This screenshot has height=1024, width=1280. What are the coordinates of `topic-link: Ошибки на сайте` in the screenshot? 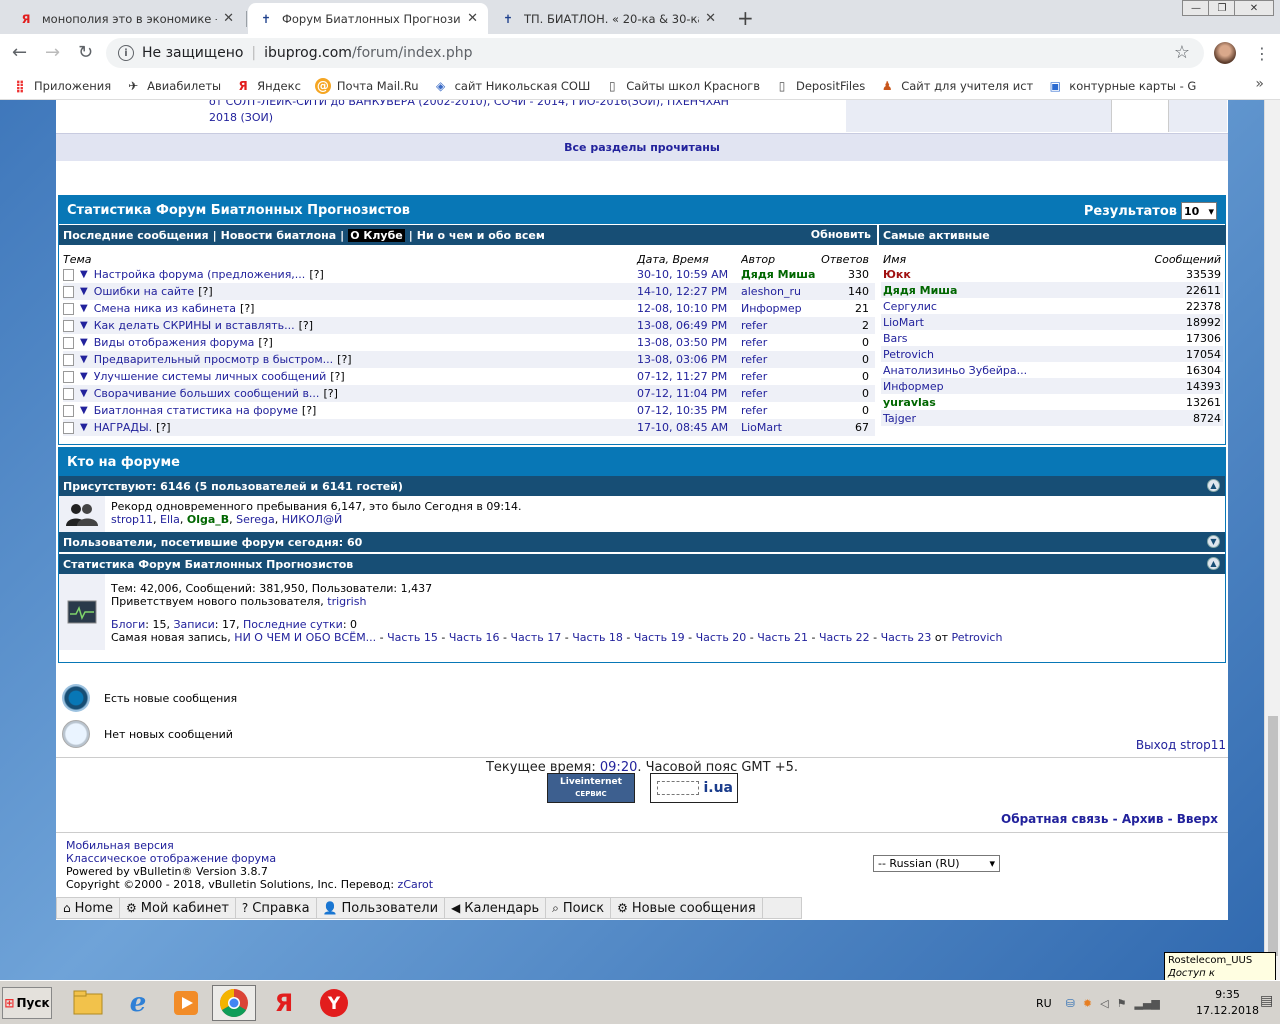 It's located at (144, 291).